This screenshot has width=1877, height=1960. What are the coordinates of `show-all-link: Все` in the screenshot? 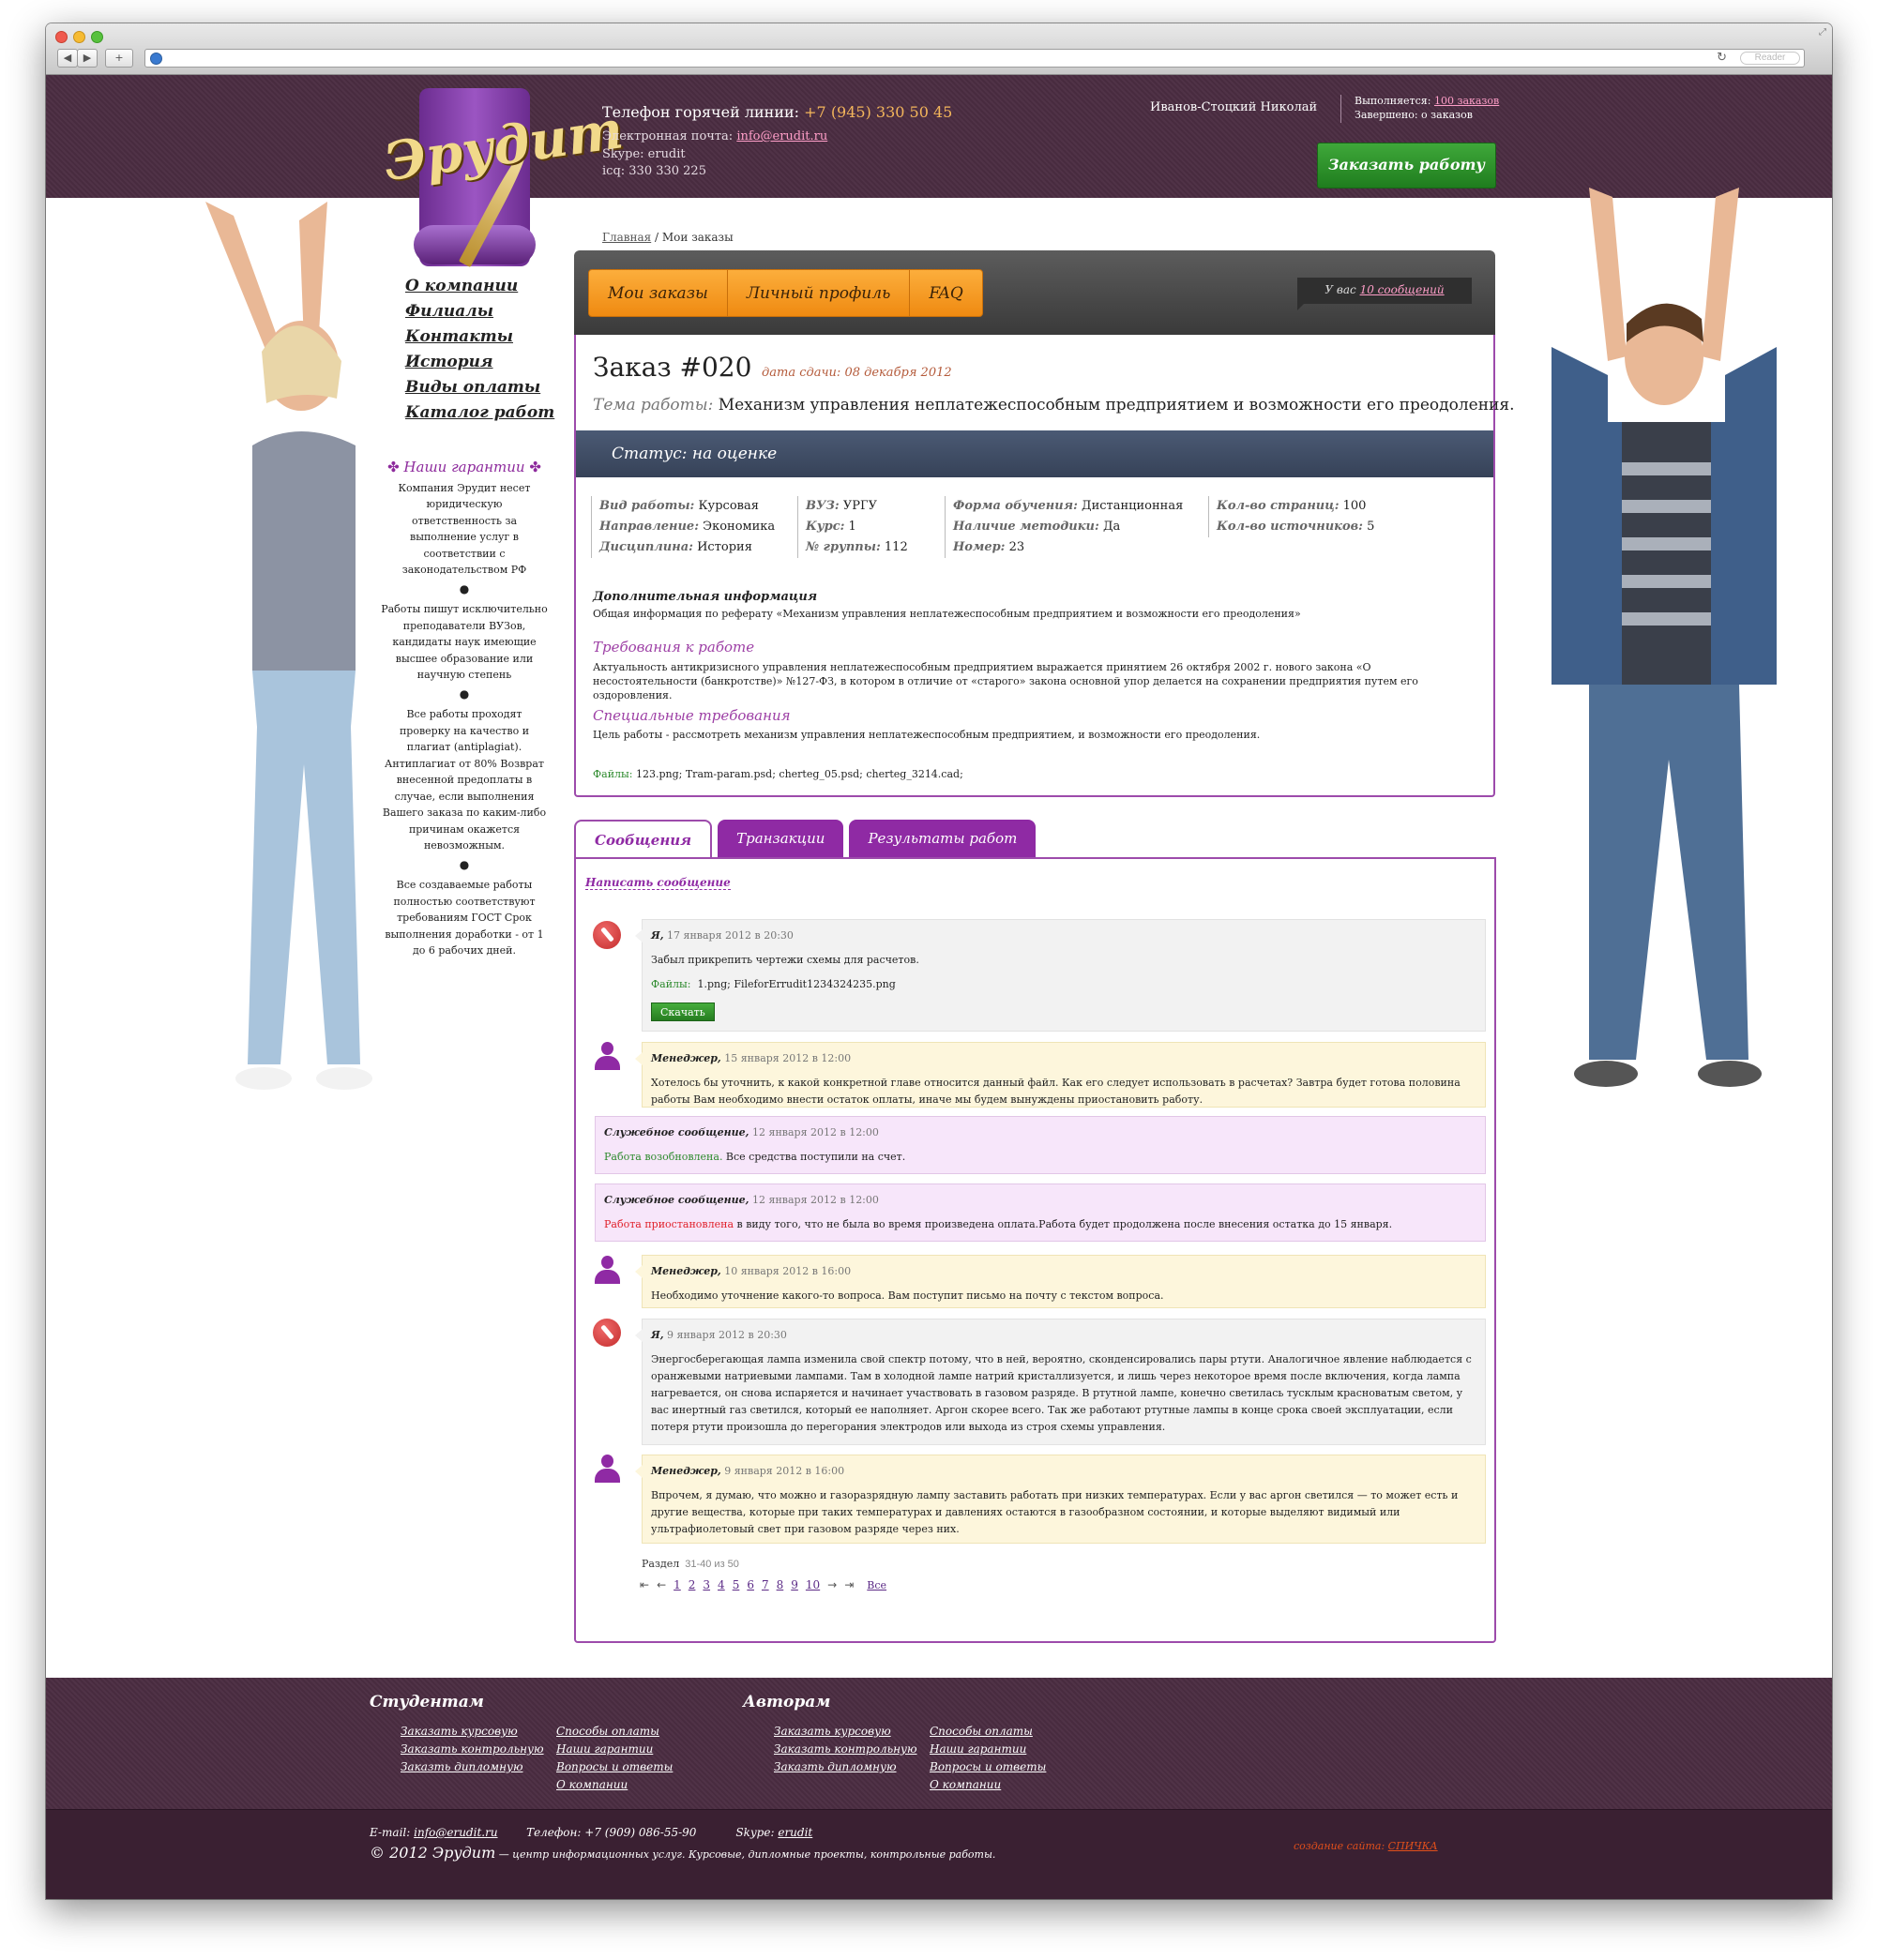 It's located at (877, 1585).